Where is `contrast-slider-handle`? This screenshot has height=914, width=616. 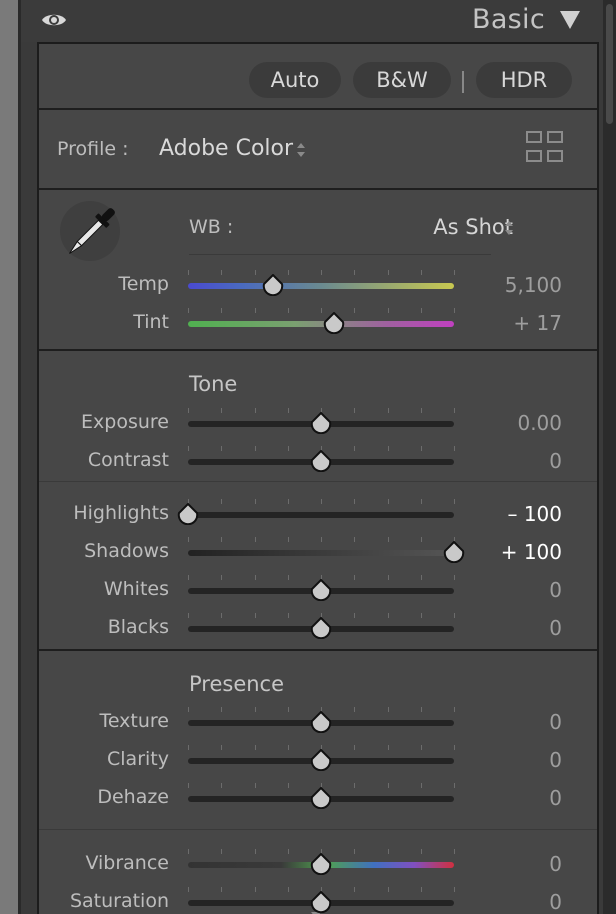 contrast-slider-handle is located at coordinates (321, 461).